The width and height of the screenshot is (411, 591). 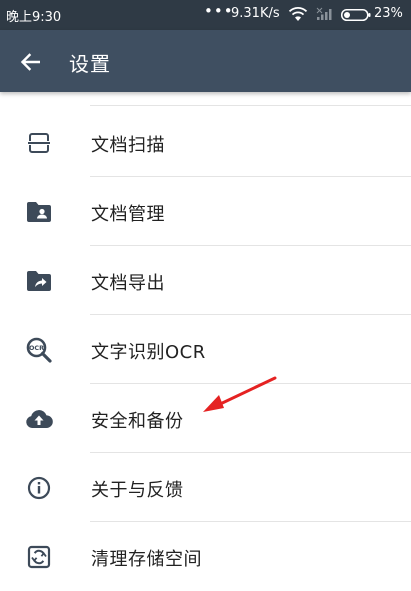 What do you see at coordinates (250, 105) in the screenshot?
I see `divider` at bounding box center [250, 105].